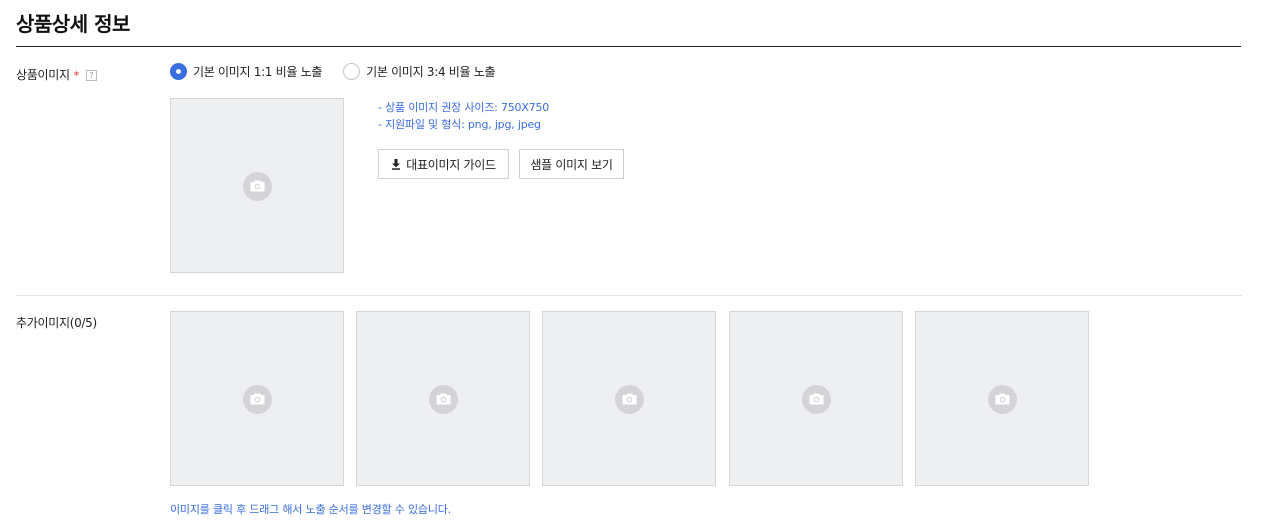 The image size is (1277, 524). Describe the element at coordinates (43, 75) in the screenshot. I see `main-image-label: 상품이미지` at that location.